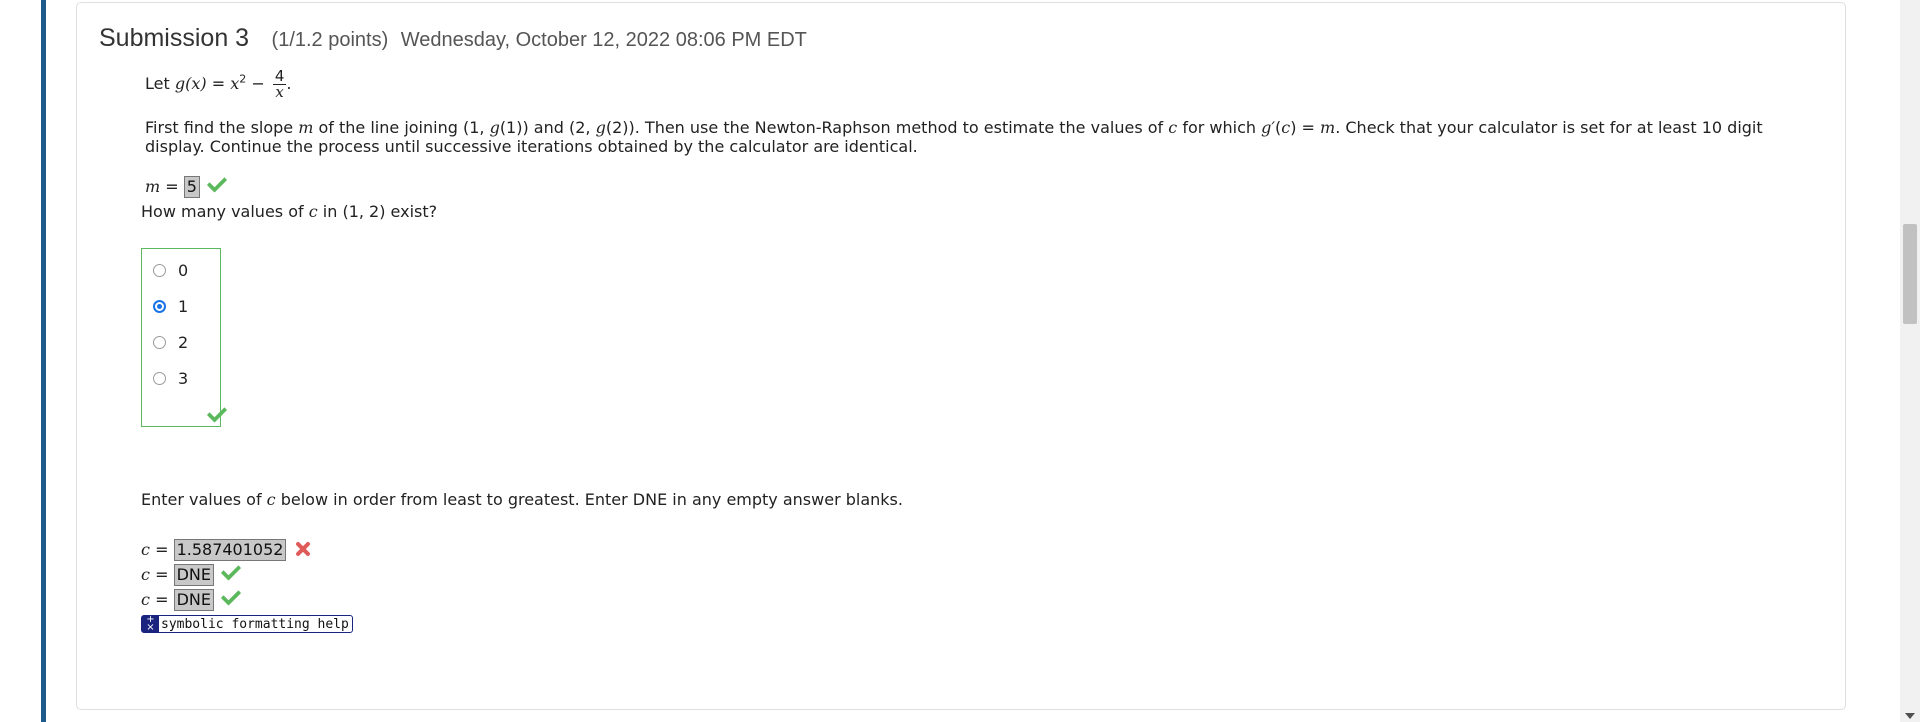 Image resolution: width=1920 pixels, height=722 pixels. What do you see at coordinates (289, 211) in the screenshot?
I see `count-question: How many values of c in (1, 2) exist?` at bounding box center [289, 211].